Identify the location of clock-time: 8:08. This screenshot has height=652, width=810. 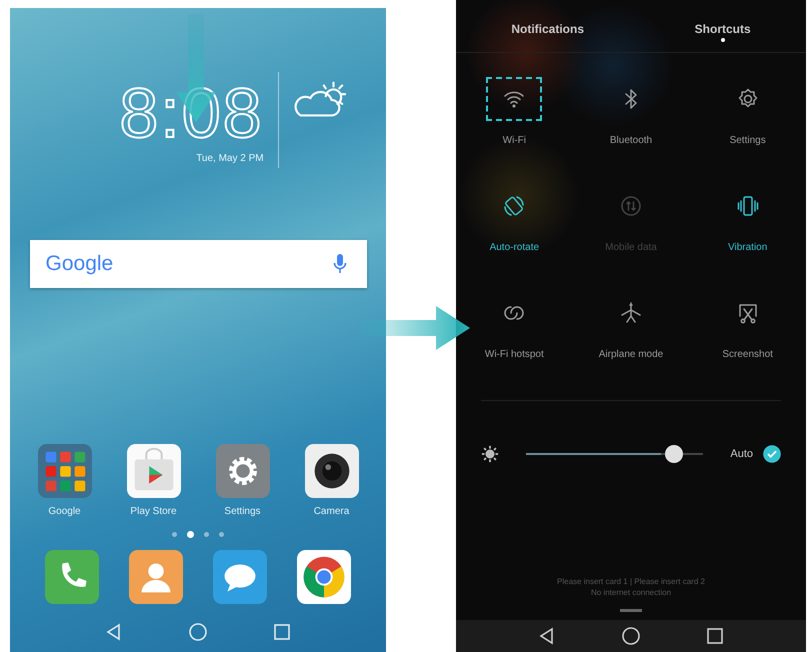
(191, 112).